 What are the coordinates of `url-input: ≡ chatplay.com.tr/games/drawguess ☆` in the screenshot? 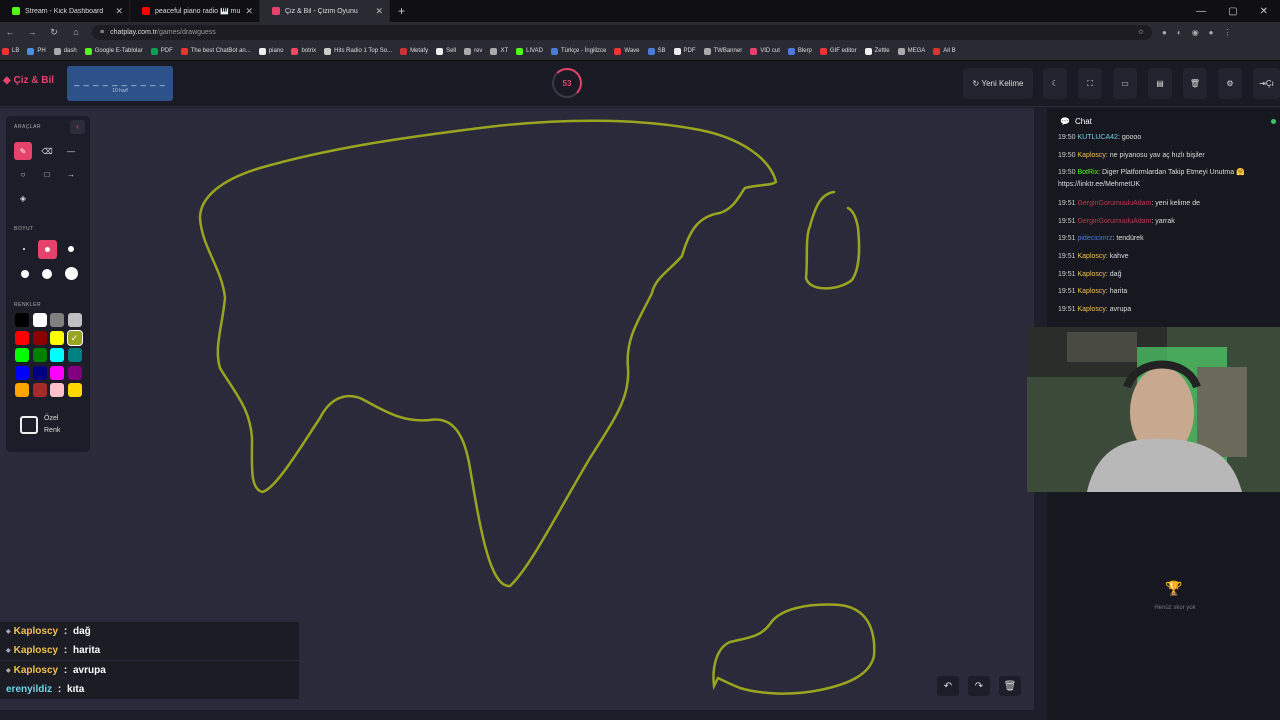 It's located at (622, 32).